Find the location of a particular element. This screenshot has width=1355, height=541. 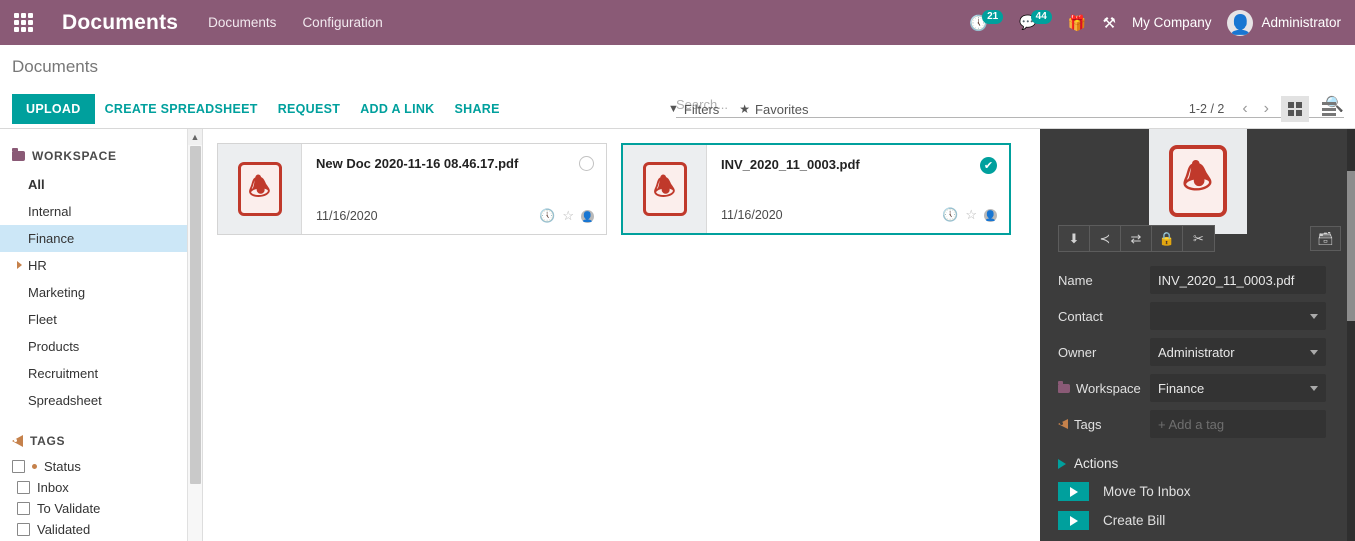

document-name: New Doc 2020-11-16 08.46.17.pdf is located at coordinates (447, 163).